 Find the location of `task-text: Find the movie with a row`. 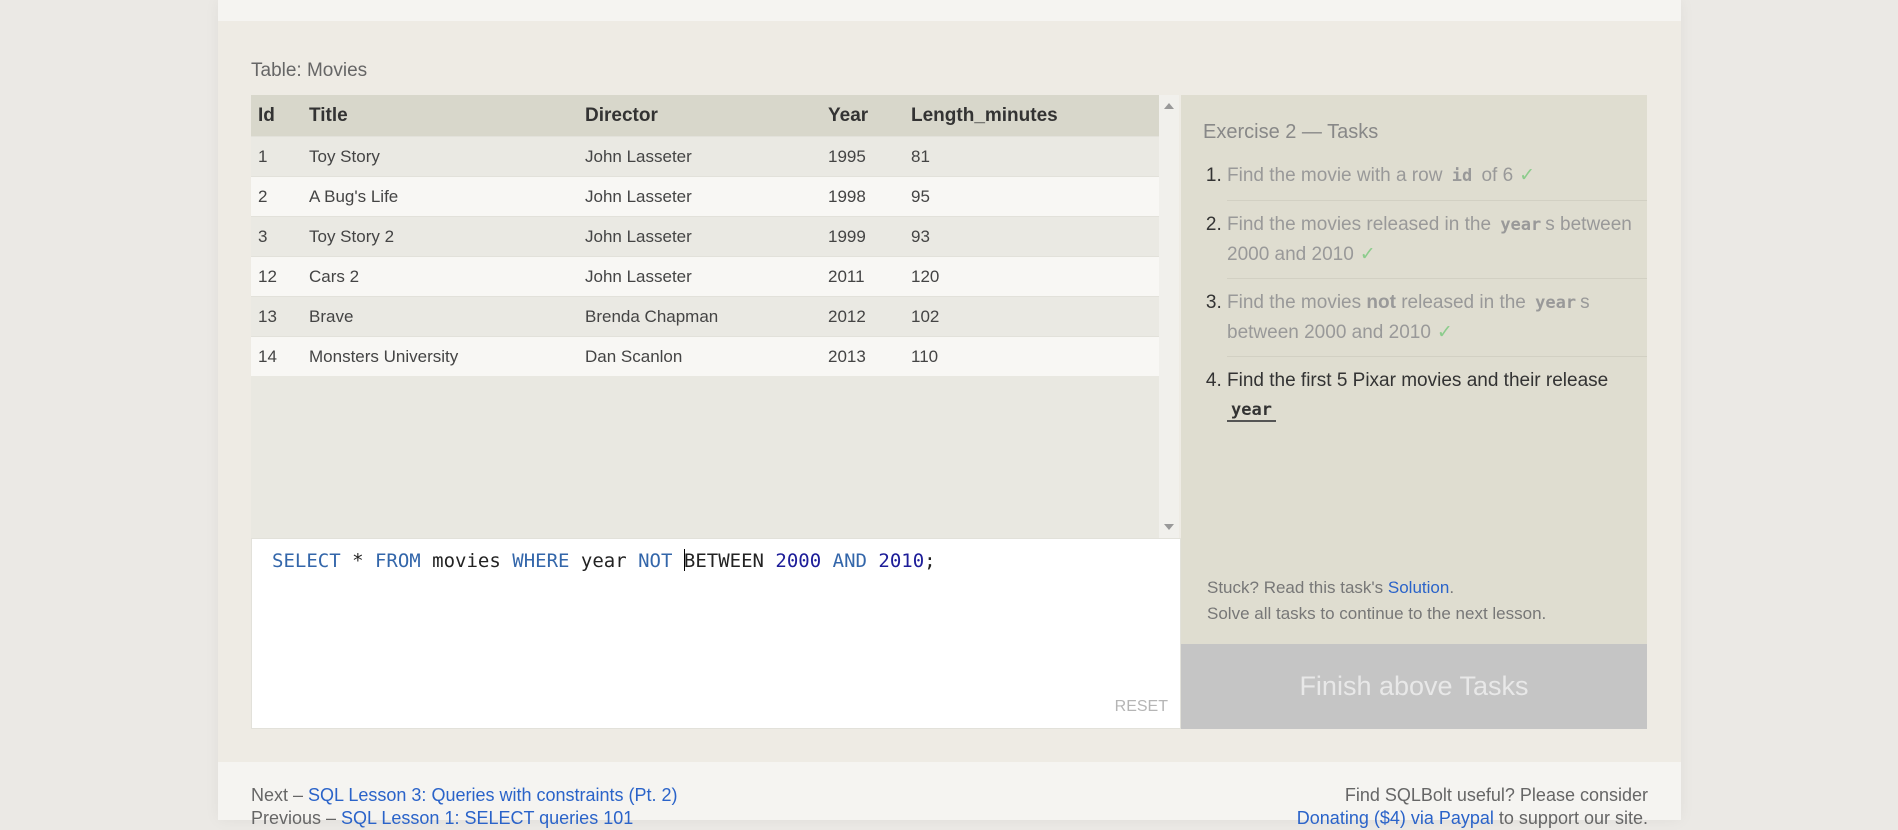

task-text: Find the movie with a row is located at coordinates (1337, 175).